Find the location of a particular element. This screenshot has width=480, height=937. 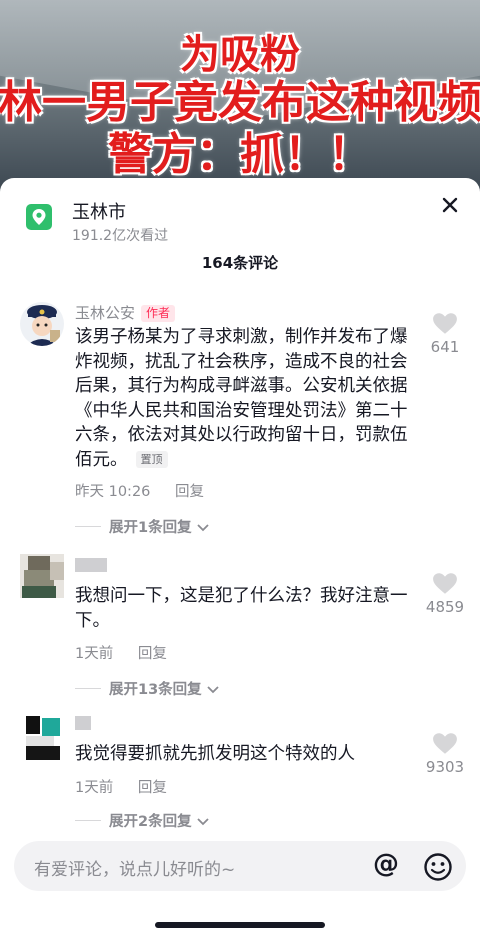

close-icon is located at coordinates (450, 205).